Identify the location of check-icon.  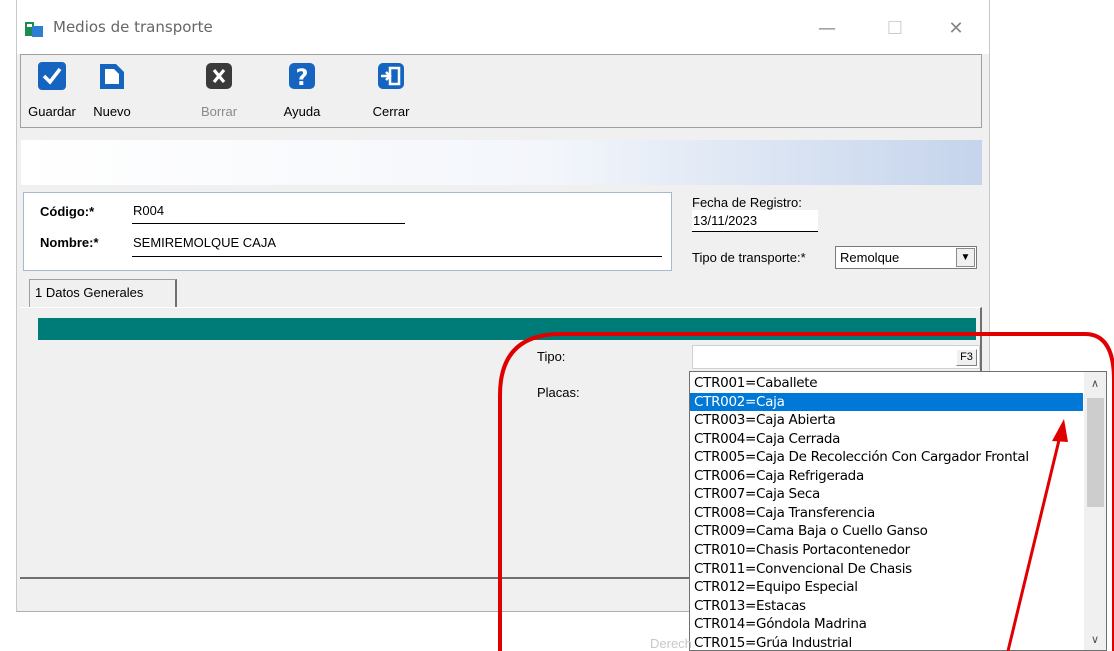
(52, 76).